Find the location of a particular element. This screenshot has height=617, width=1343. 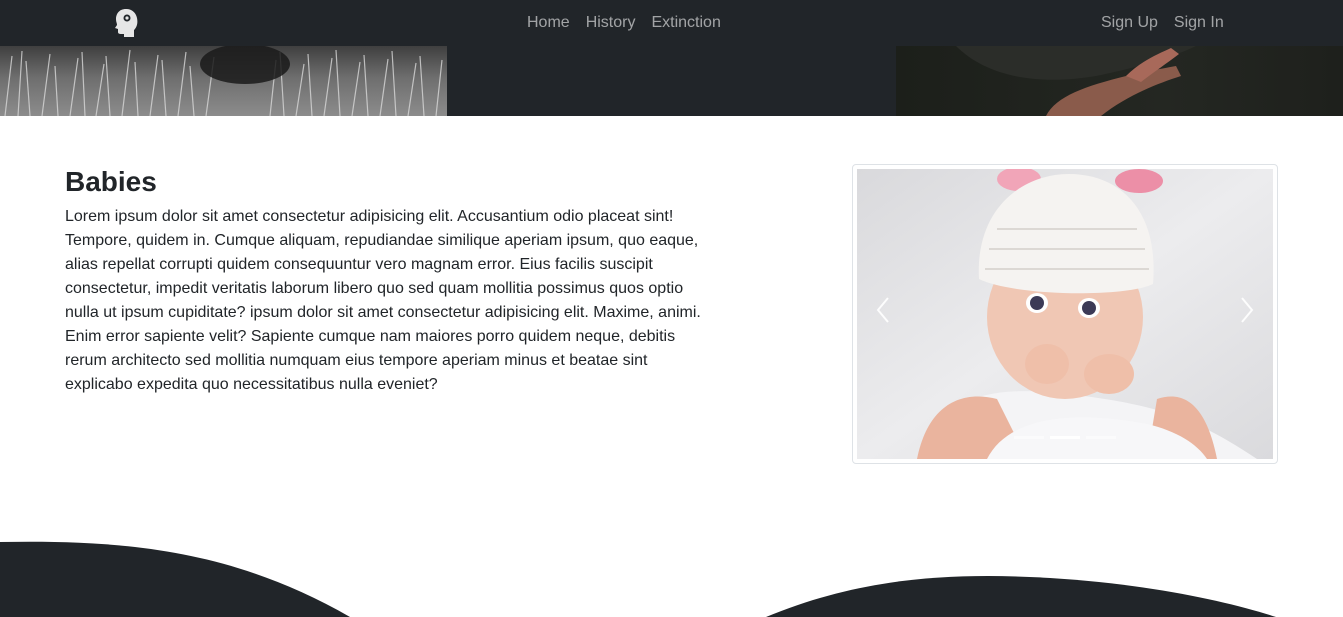

hero-banner is located at coordinates (671, 81).